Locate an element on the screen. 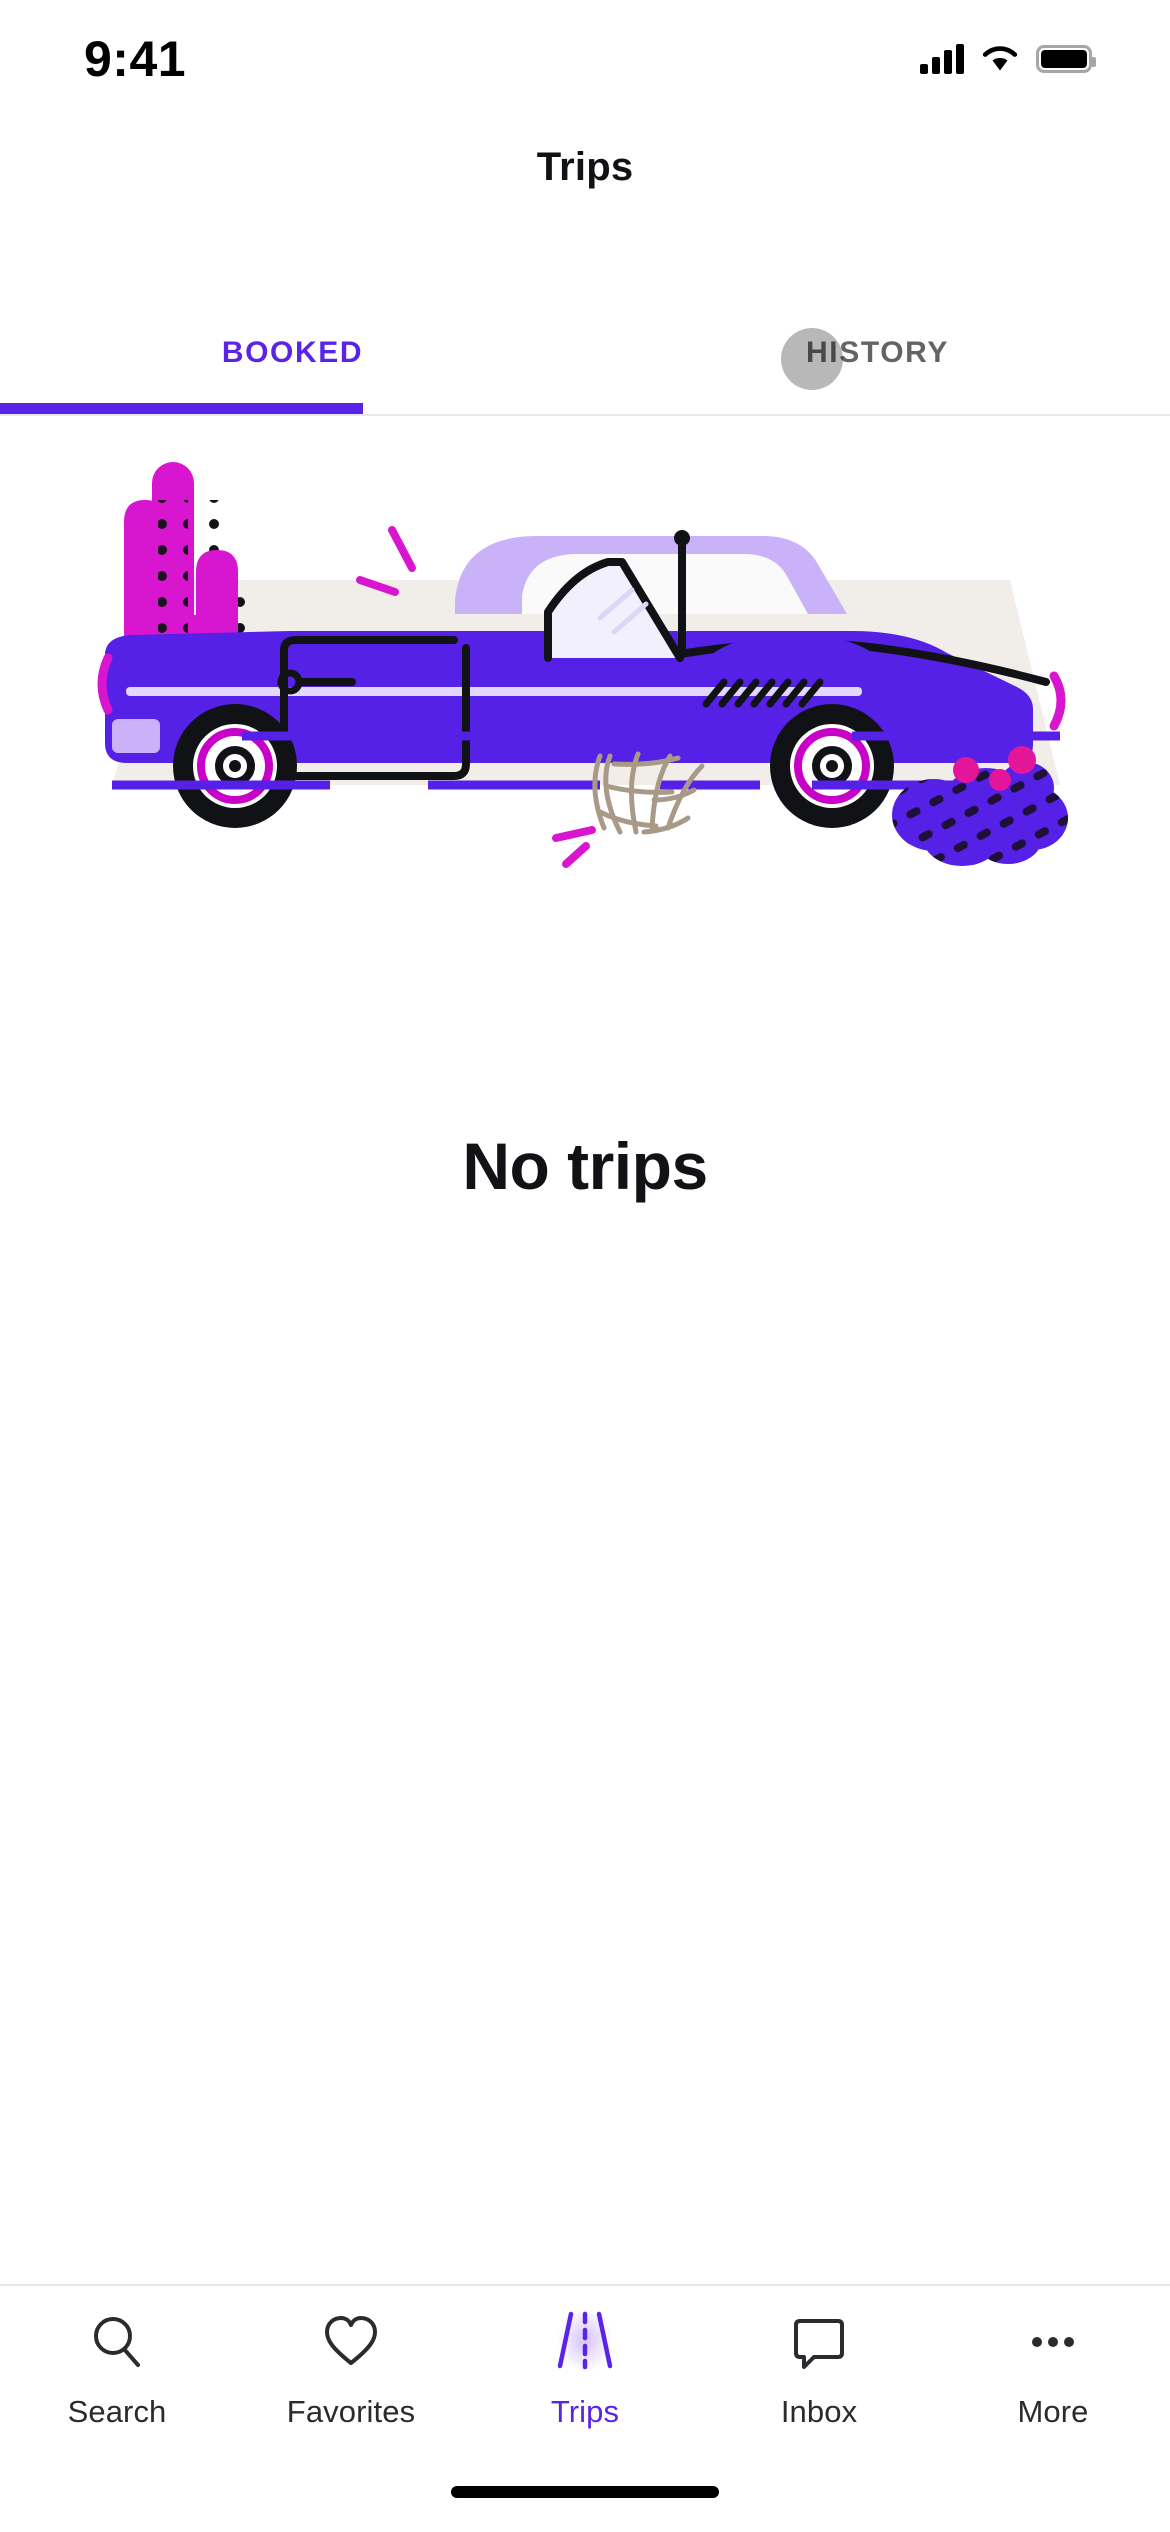 Image resolution: width=1170 pixels, height=2532 pixels. road-icon is located at coordinates (585, 2342).